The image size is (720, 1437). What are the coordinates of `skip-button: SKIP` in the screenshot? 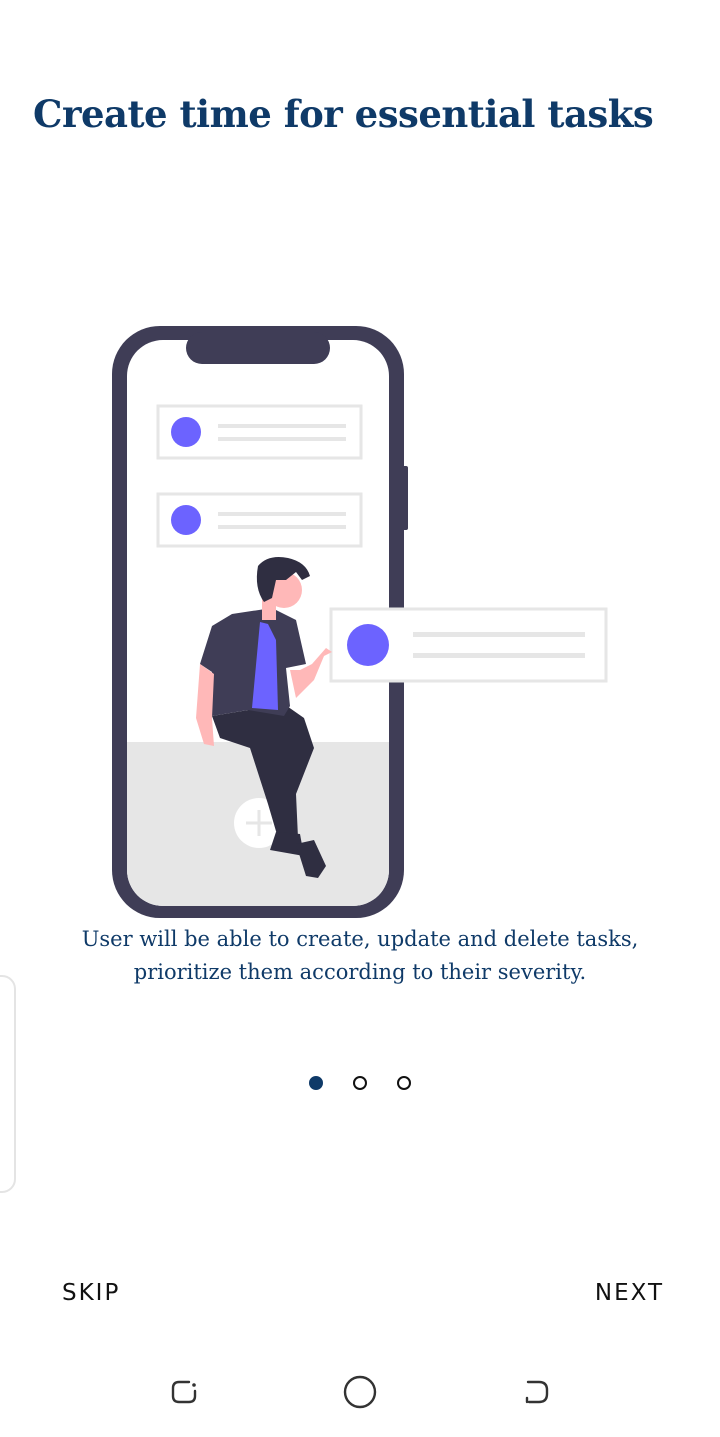 It's located at (91, 1293).